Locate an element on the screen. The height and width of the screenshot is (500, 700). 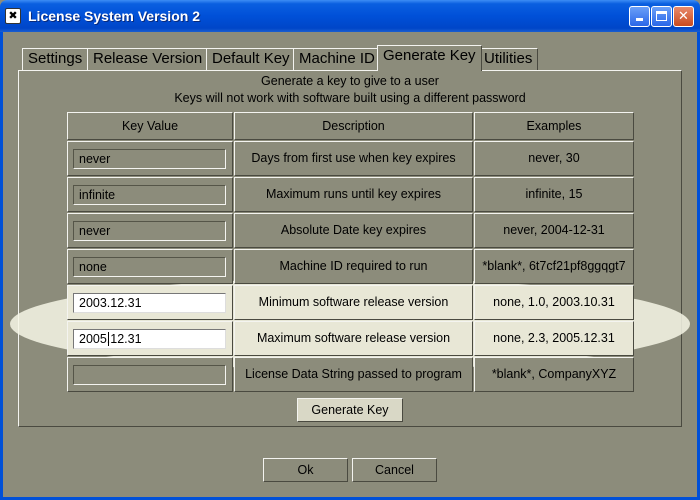
tab-utilities: Utilities is located at coordinates (508, 59).